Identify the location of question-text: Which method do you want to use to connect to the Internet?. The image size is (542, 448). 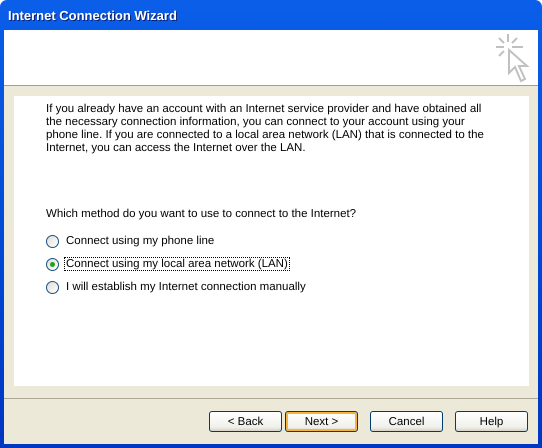
(202, 214).